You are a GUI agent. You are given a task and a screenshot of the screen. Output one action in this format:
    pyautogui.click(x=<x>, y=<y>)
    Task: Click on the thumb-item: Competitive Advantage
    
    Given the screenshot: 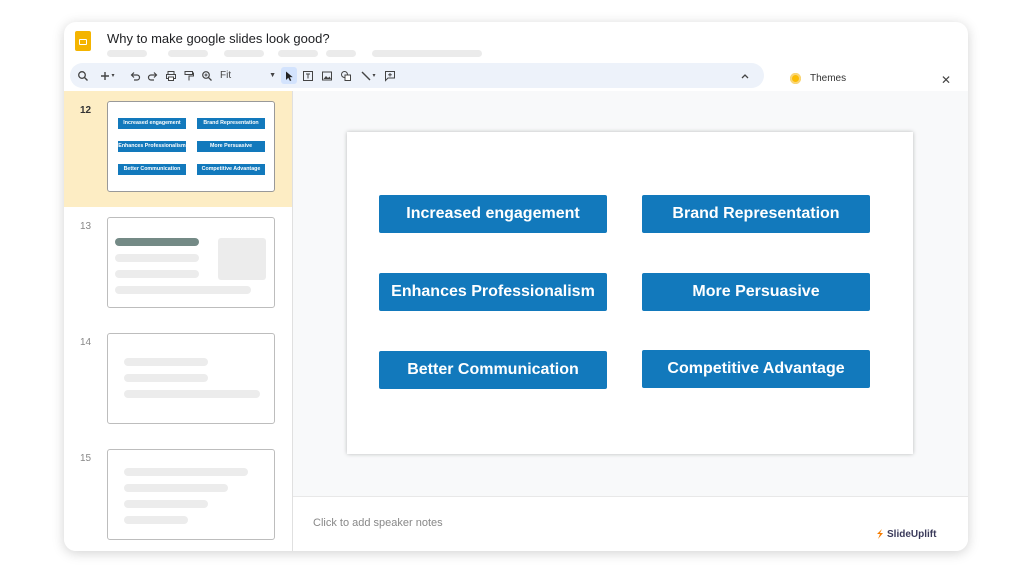 What is the action you would take?
    pyautogui.click(x=231, y=169)
    